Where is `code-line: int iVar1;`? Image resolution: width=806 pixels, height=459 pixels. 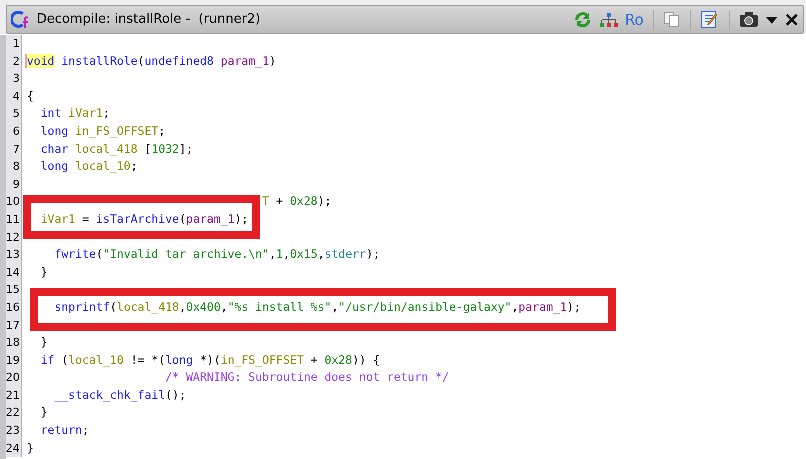 code-line: int iVar1; is located at coordinates (75, 113).